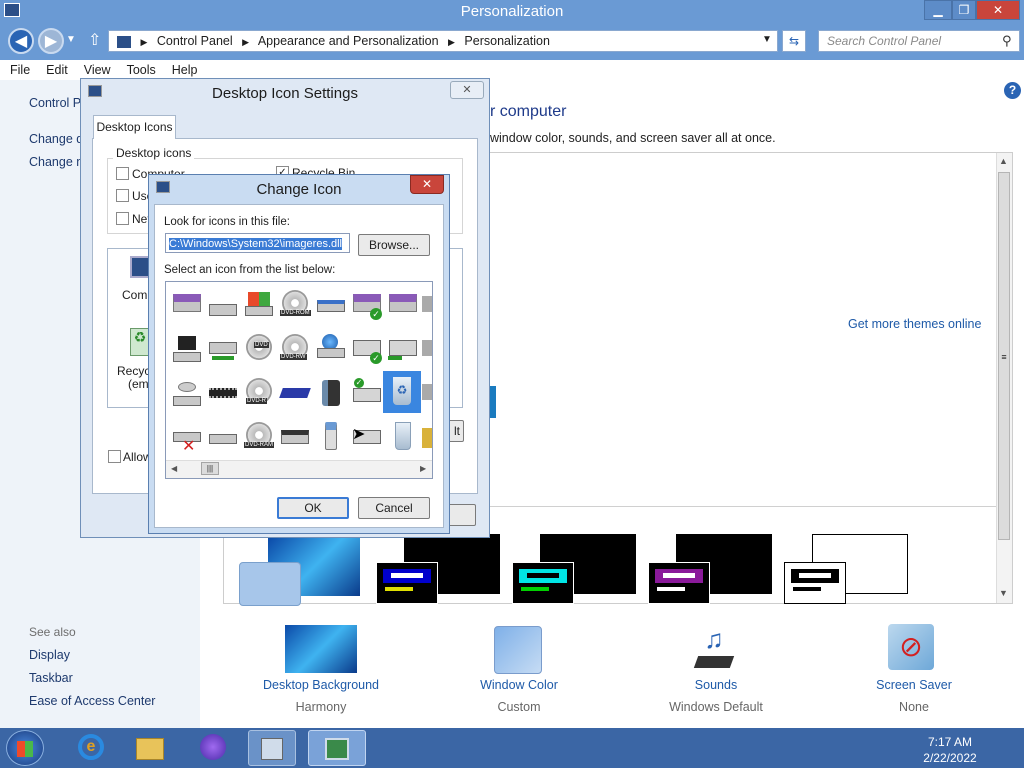  What do you see at coordinates (427, 305) in the screenshot?
I see `floppy-partial-icon` at bounding box center [427, 305].